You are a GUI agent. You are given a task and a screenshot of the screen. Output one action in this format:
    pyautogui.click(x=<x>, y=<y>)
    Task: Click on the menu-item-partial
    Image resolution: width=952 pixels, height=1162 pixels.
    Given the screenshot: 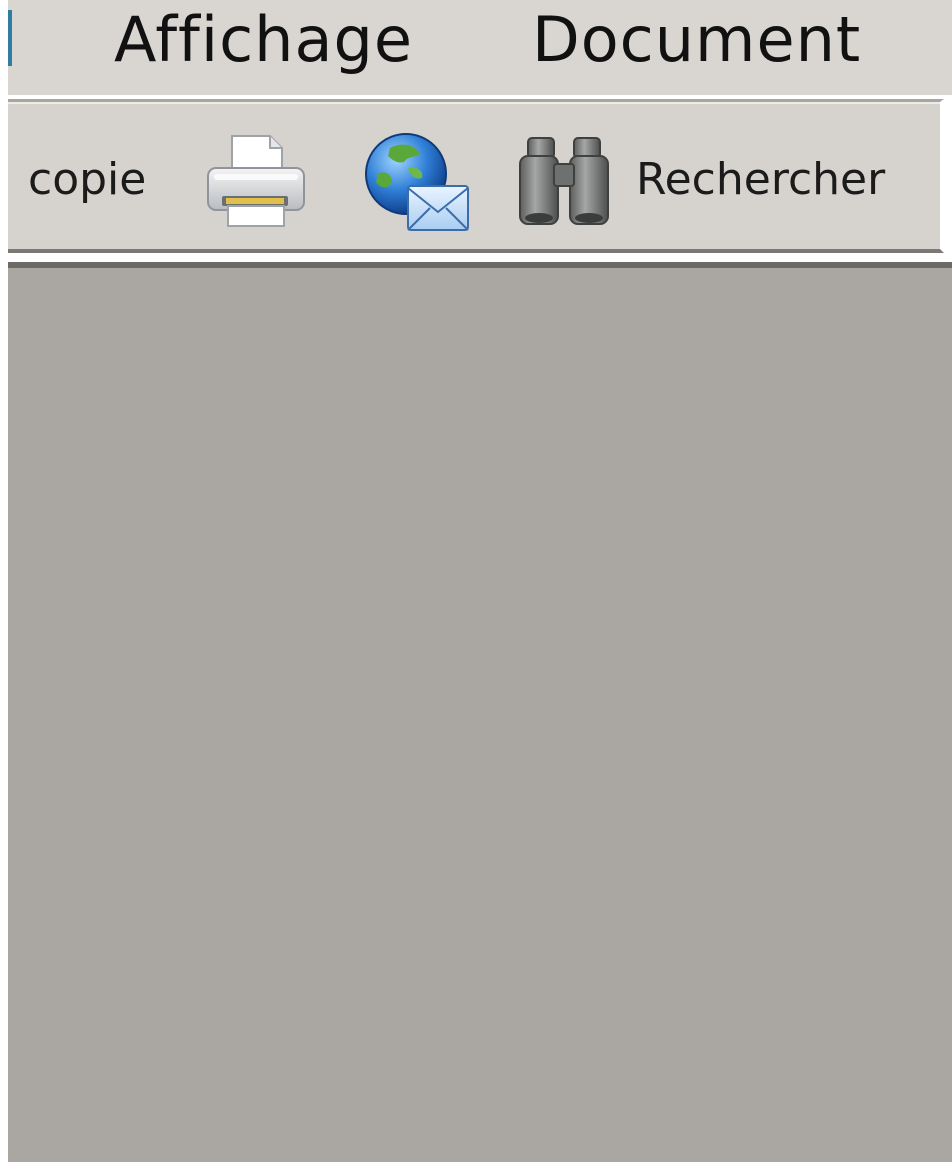 What is the action you would take?
    pyautogui.click(x=10, y=38)
    